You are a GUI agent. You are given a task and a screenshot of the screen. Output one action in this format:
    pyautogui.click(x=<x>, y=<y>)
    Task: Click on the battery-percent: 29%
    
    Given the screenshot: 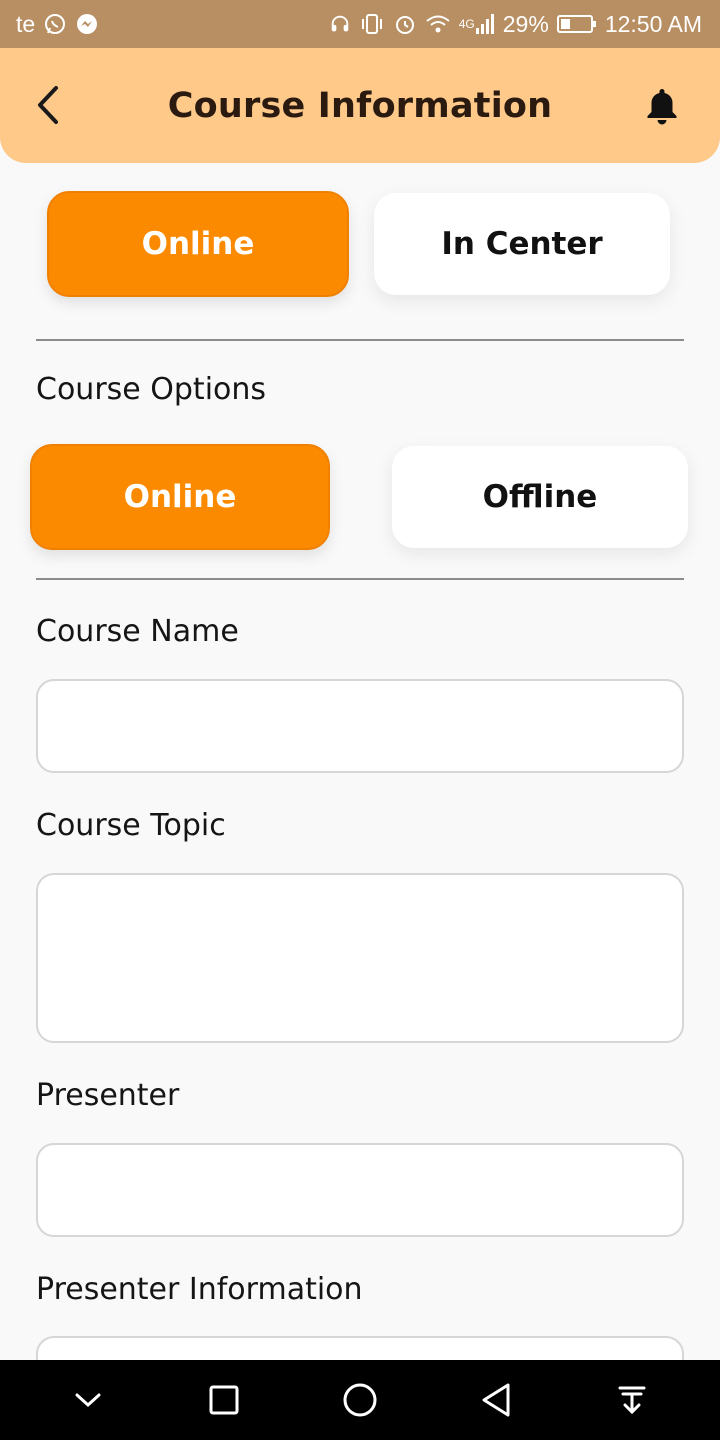 What is the action you would take?
    pyautogui.click(x=525, y=23)
    